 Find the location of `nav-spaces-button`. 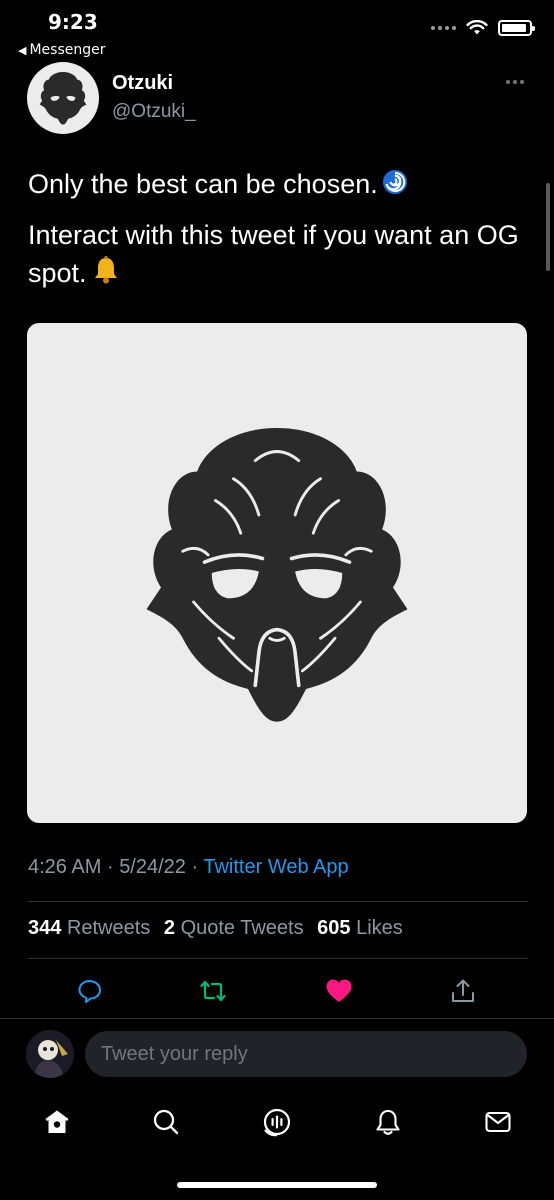

nav-spaces-button is located at coordinates (277, 1122).